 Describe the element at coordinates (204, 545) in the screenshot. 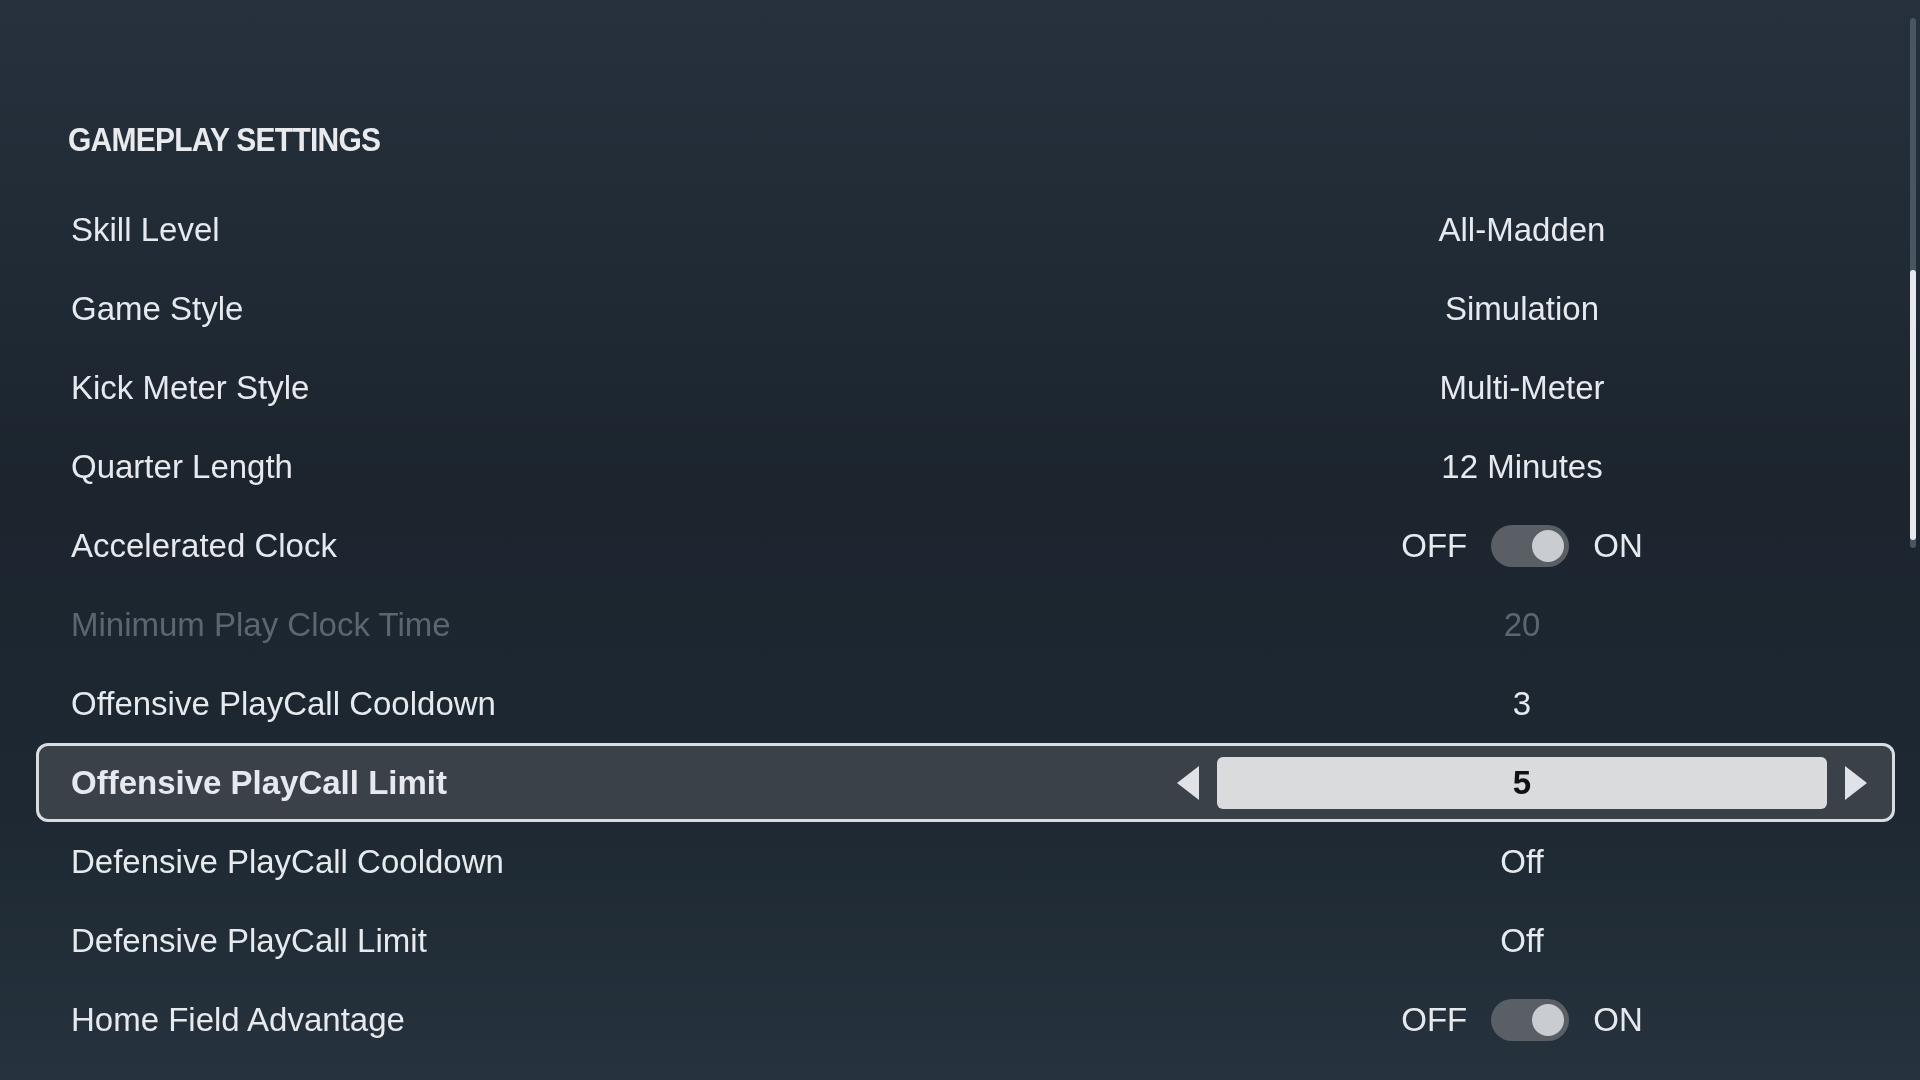

I see `setting-label: Accelerated Clock` at that location.